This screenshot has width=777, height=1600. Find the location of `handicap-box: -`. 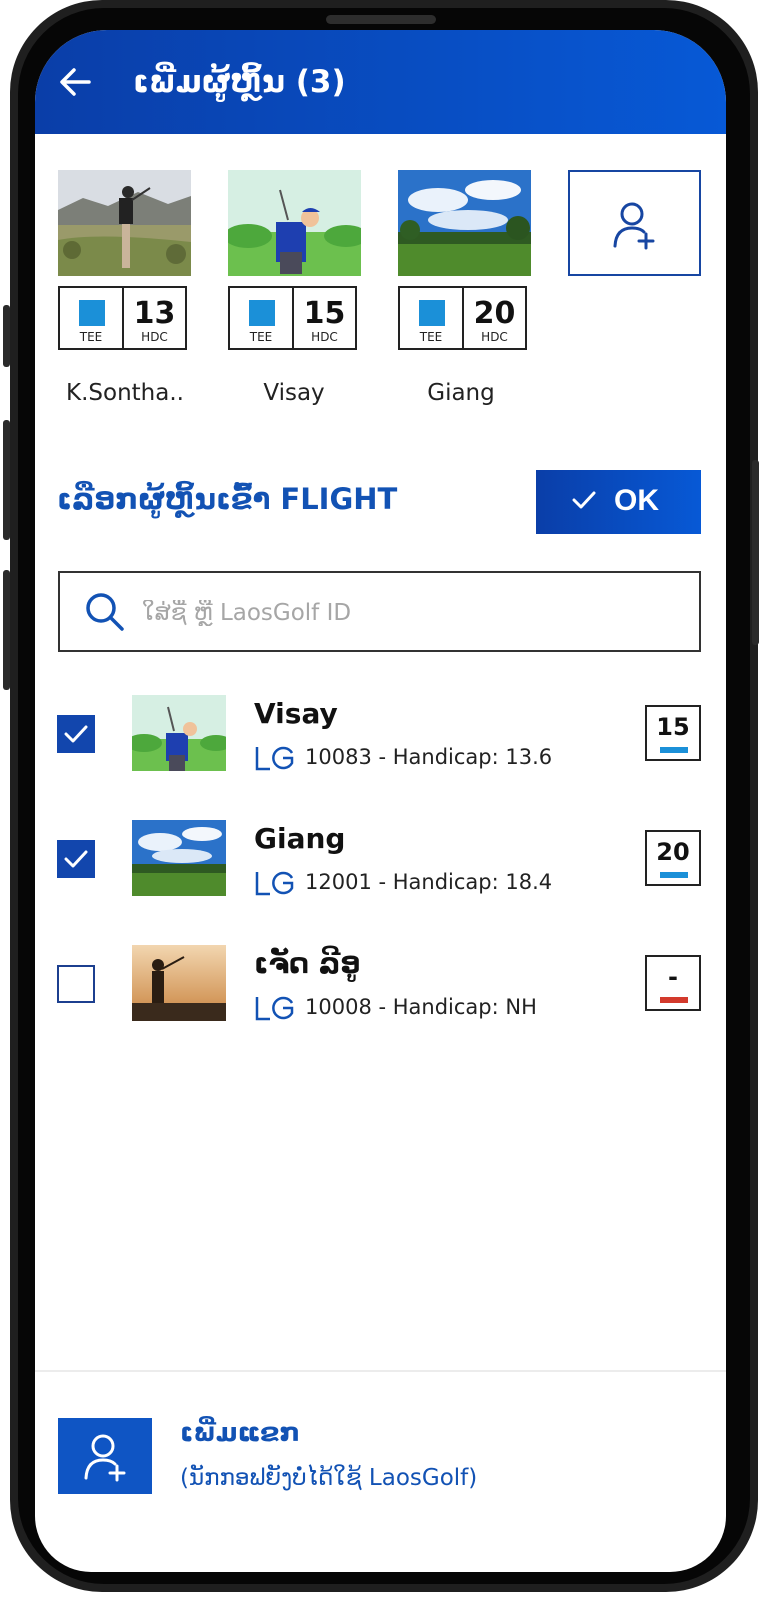

handicap-box: - is located at coordinates (673, 983).